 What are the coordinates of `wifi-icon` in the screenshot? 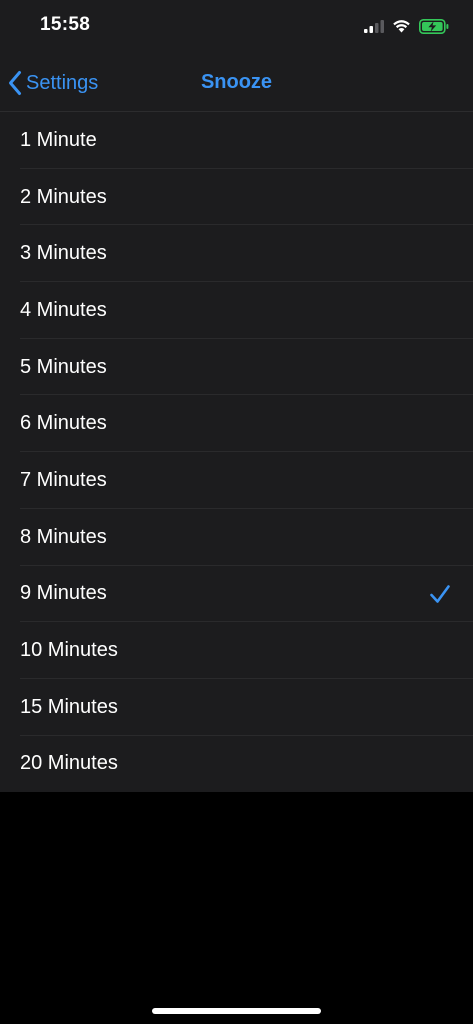 It's located at (401, 26).